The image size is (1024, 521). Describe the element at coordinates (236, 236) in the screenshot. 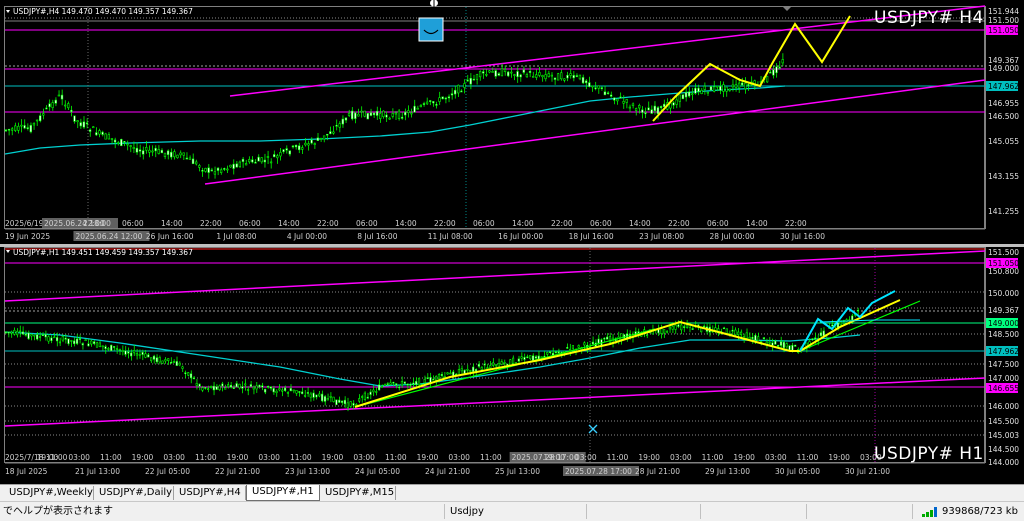

I see `time-label: 1 Jul 08:00` at that location.